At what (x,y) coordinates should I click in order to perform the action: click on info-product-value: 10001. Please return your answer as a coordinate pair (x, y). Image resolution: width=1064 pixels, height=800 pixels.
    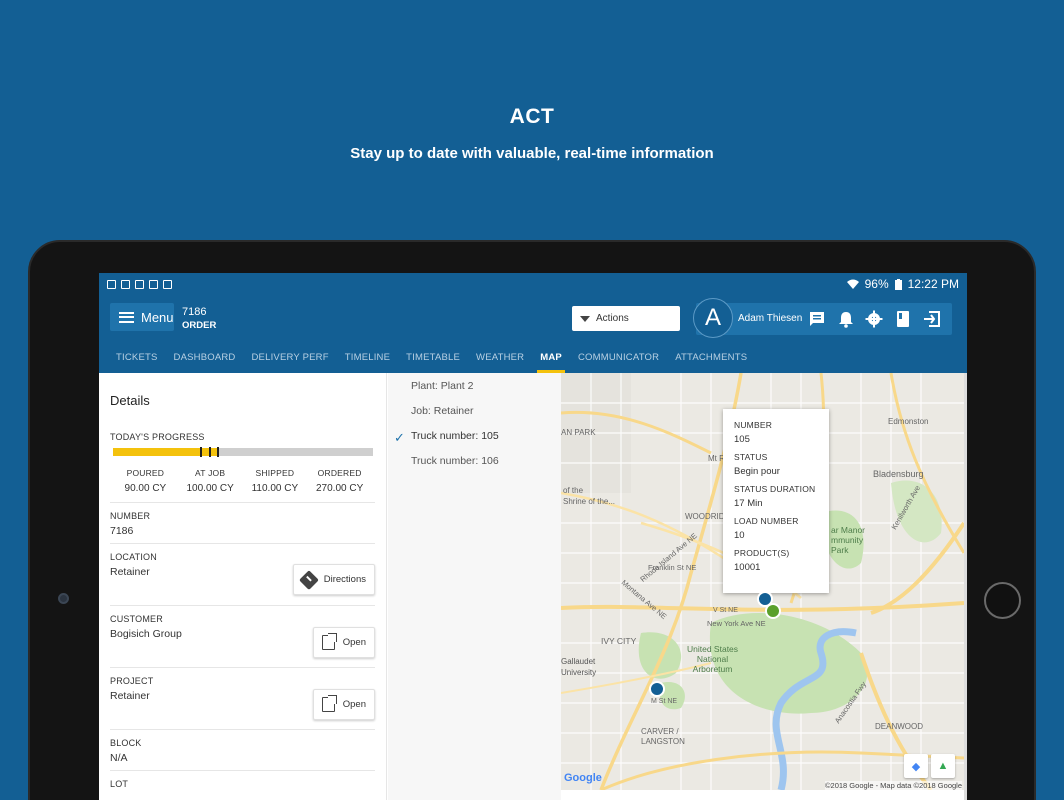
    Looking at the image, I should click on (747, 567).